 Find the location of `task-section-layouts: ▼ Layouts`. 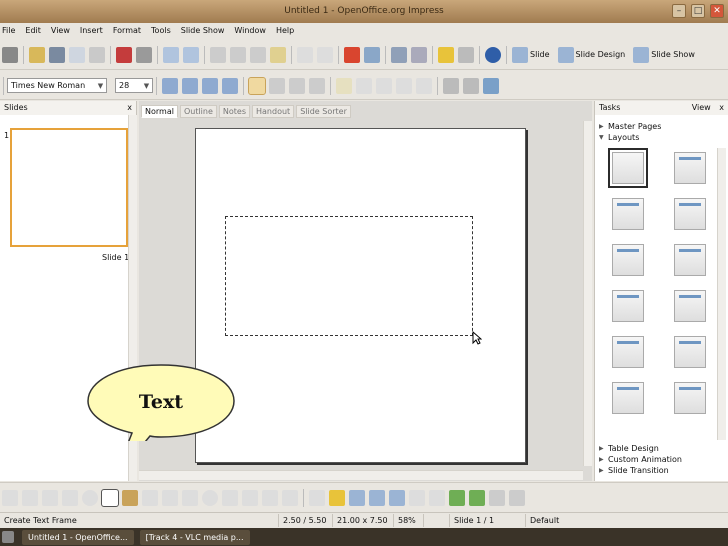

task-section-layouts: ▼ Layouts is located at coordinates (661, 137).